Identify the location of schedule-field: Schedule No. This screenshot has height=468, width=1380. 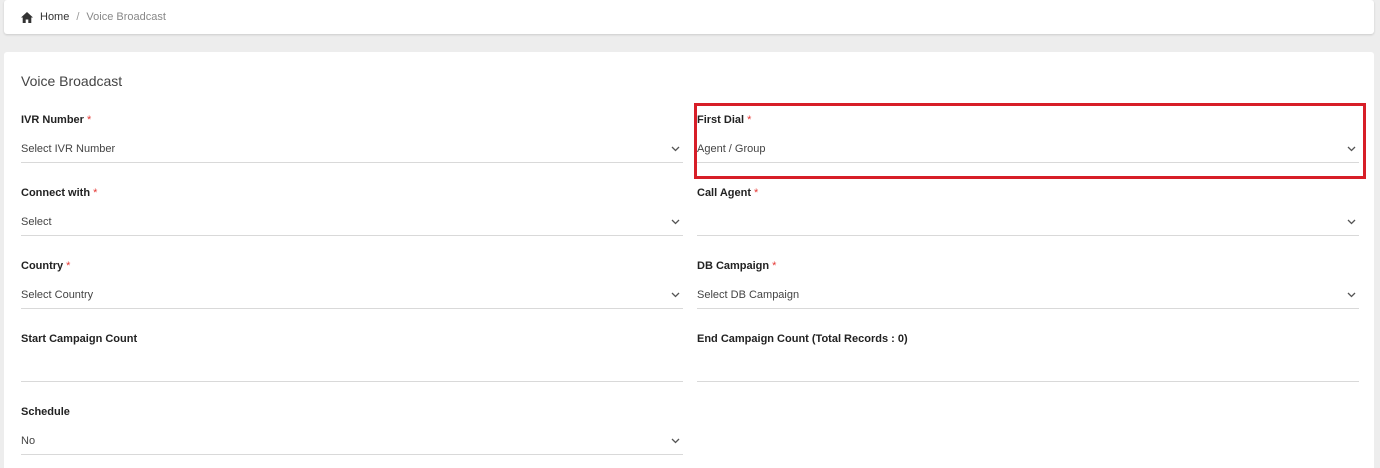
(352, 437).